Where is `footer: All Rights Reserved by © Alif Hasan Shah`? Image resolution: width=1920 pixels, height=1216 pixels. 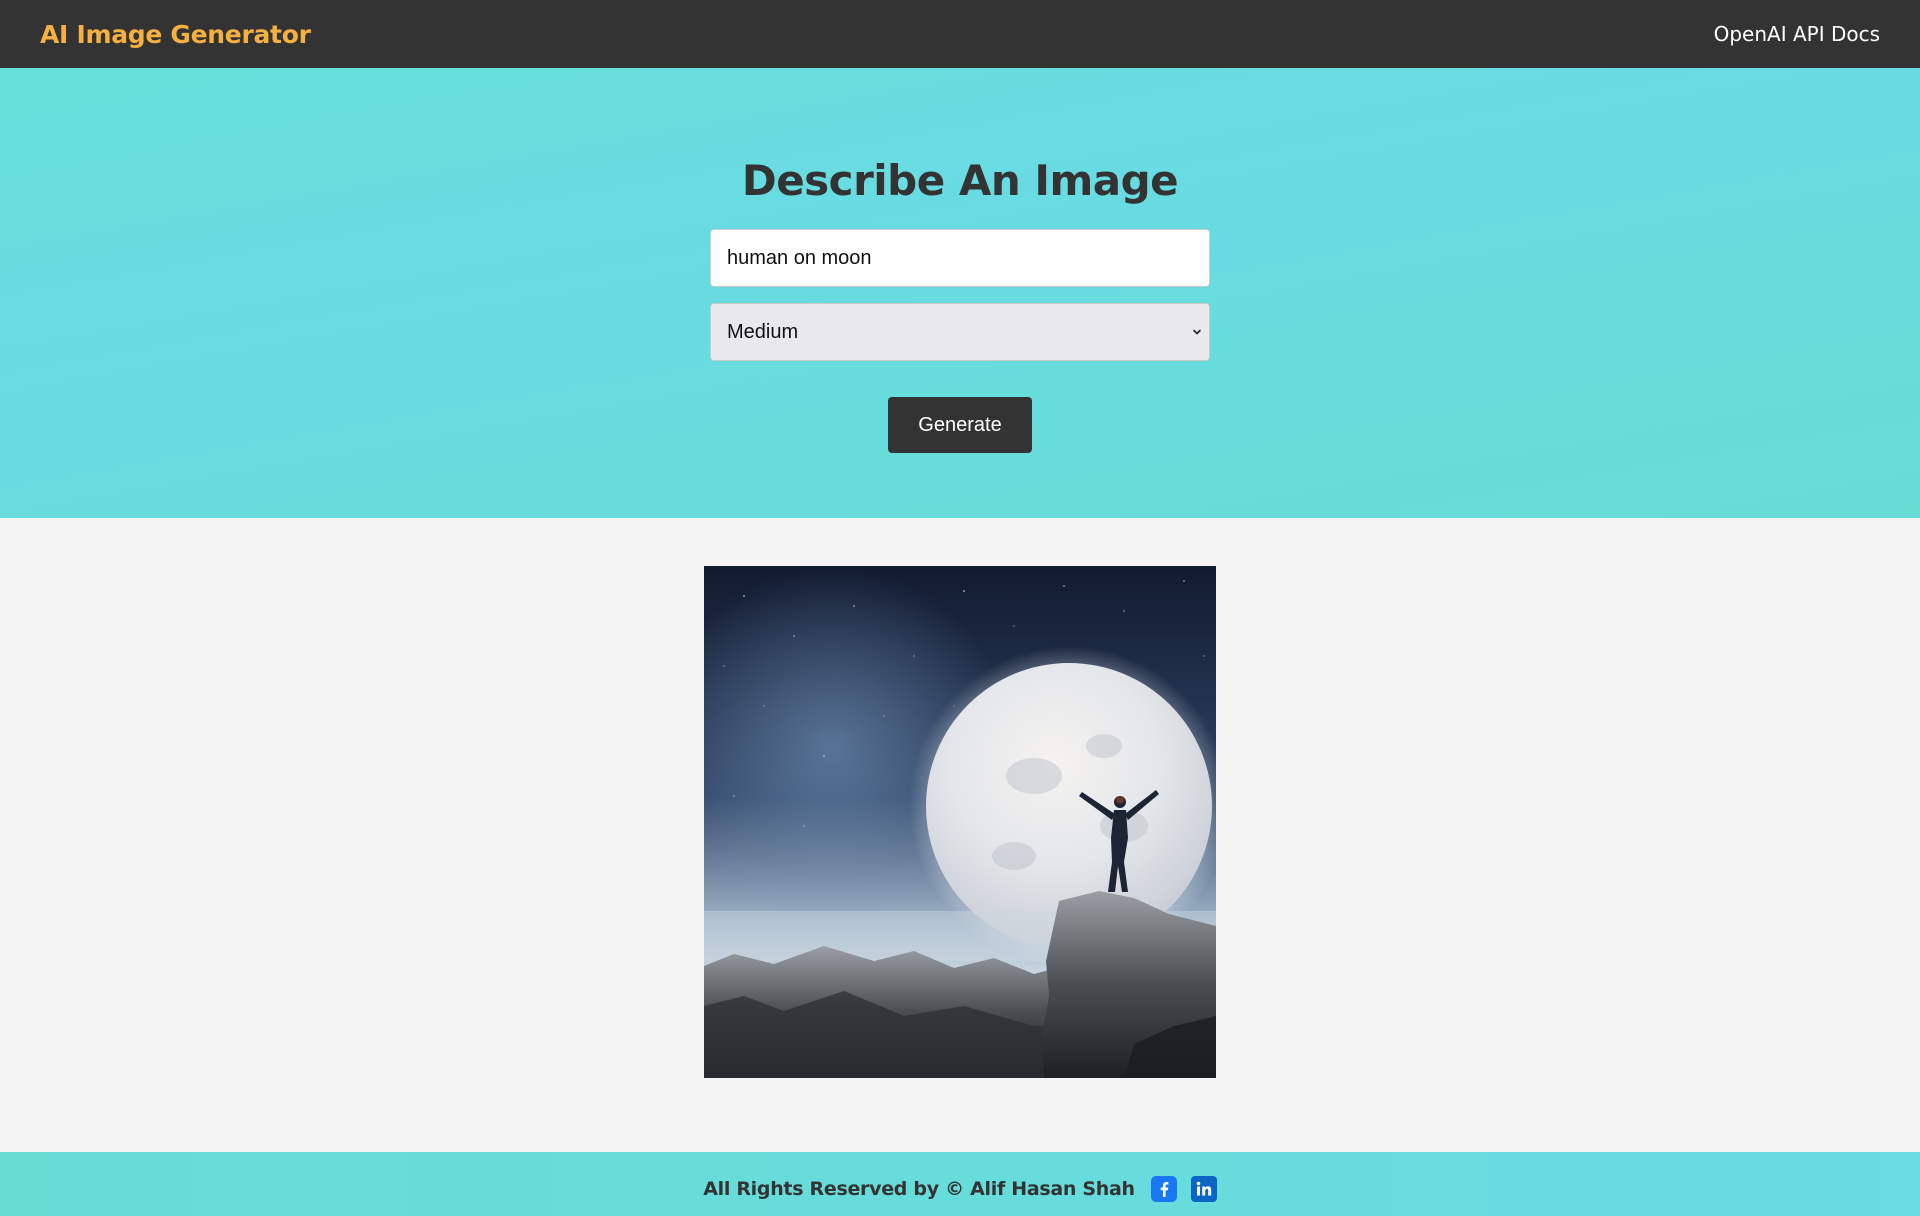 footer: All Rights Reserved by © Alif Hasan Shah is located at coordinates (960, 1184).